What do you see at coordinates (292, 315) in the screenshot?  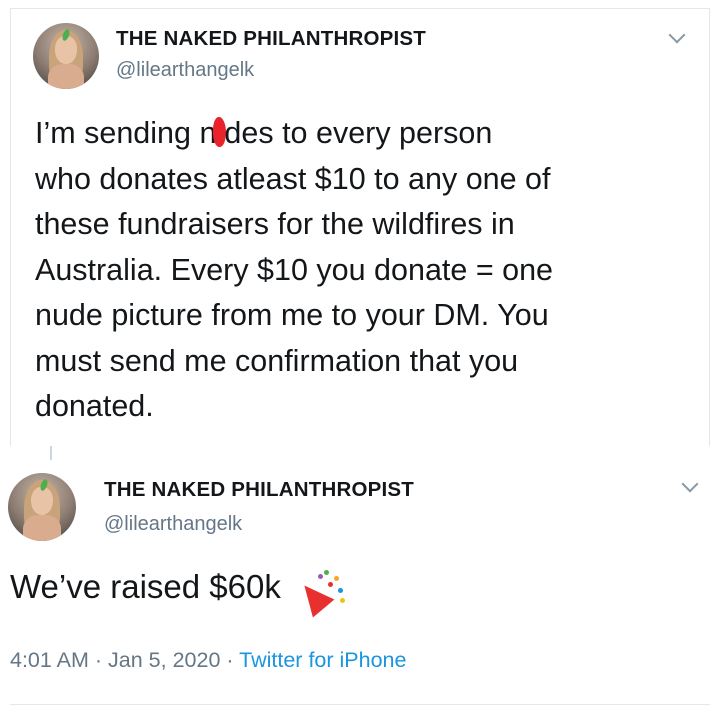 I see `tweet-text-line: nude picture from me to your DM. You` at bounding box center [292, 315].